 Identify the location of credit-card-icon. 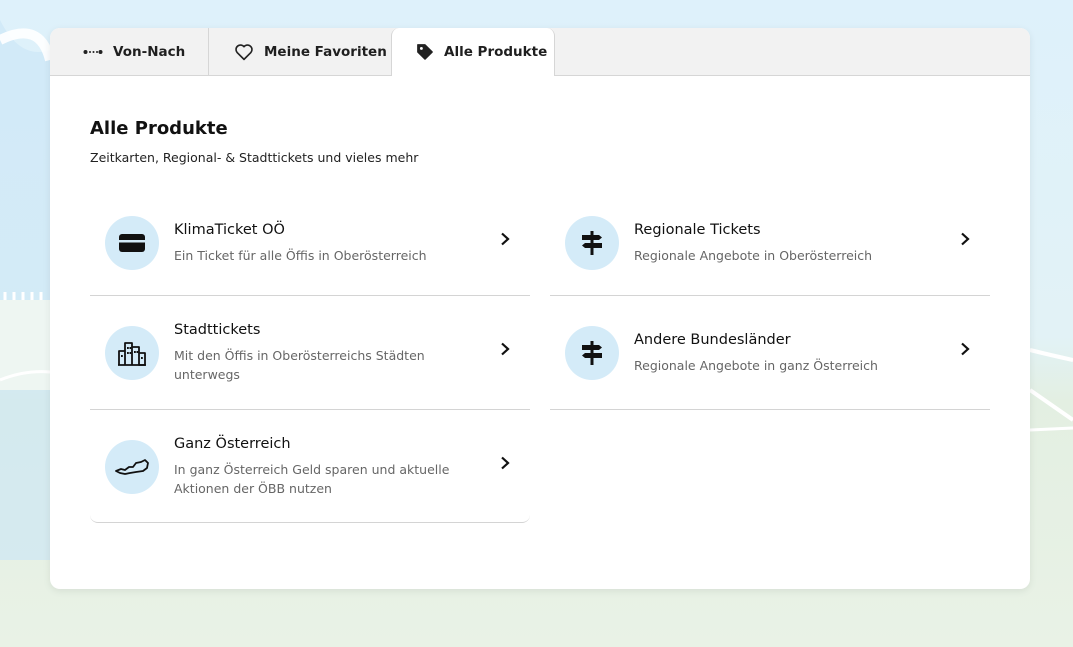
(132, 243).